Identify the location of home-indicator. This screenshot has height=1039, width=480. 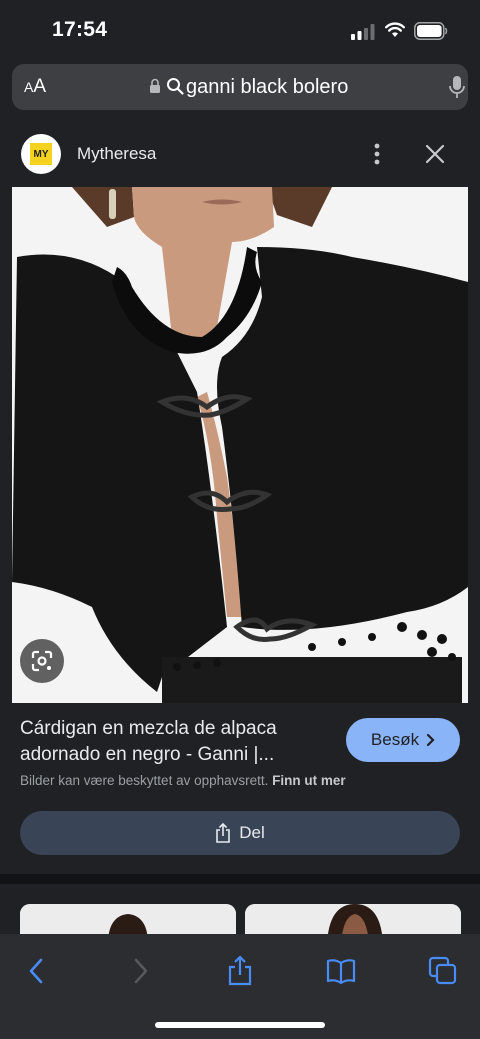
(240, 1025).